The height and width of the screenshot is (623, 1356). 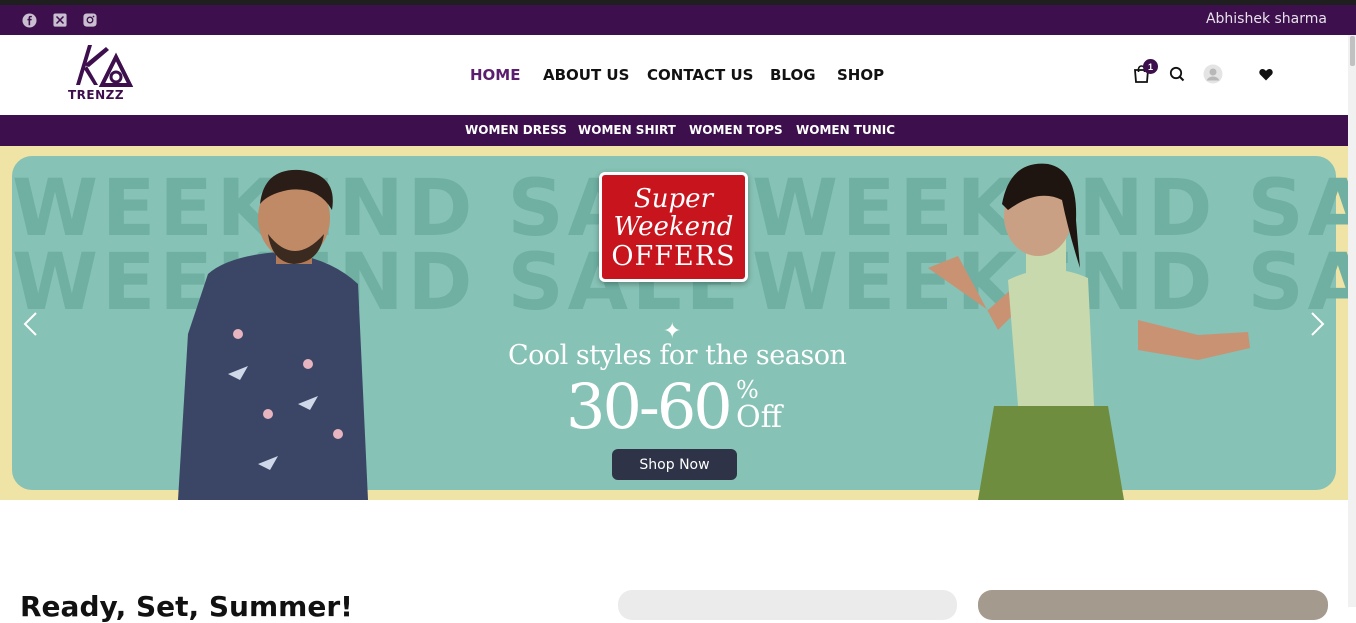 What do you see at coordinates (96, 95) in the screenshot?
I see `logo-text: TRENZZ` at bounding box center [96, 95].